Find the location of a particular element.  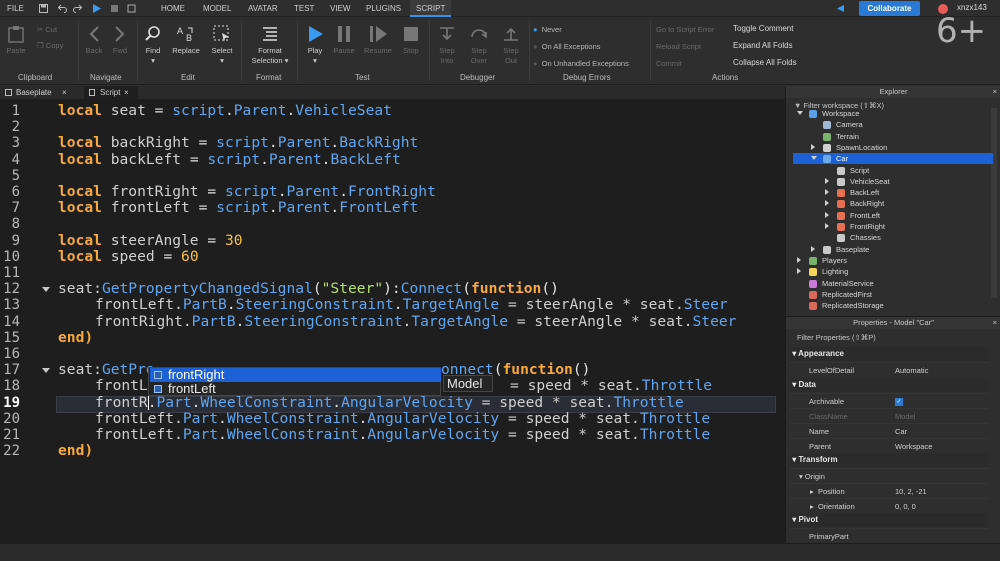

file-menu: FILE is located at coordinates (15, 8).